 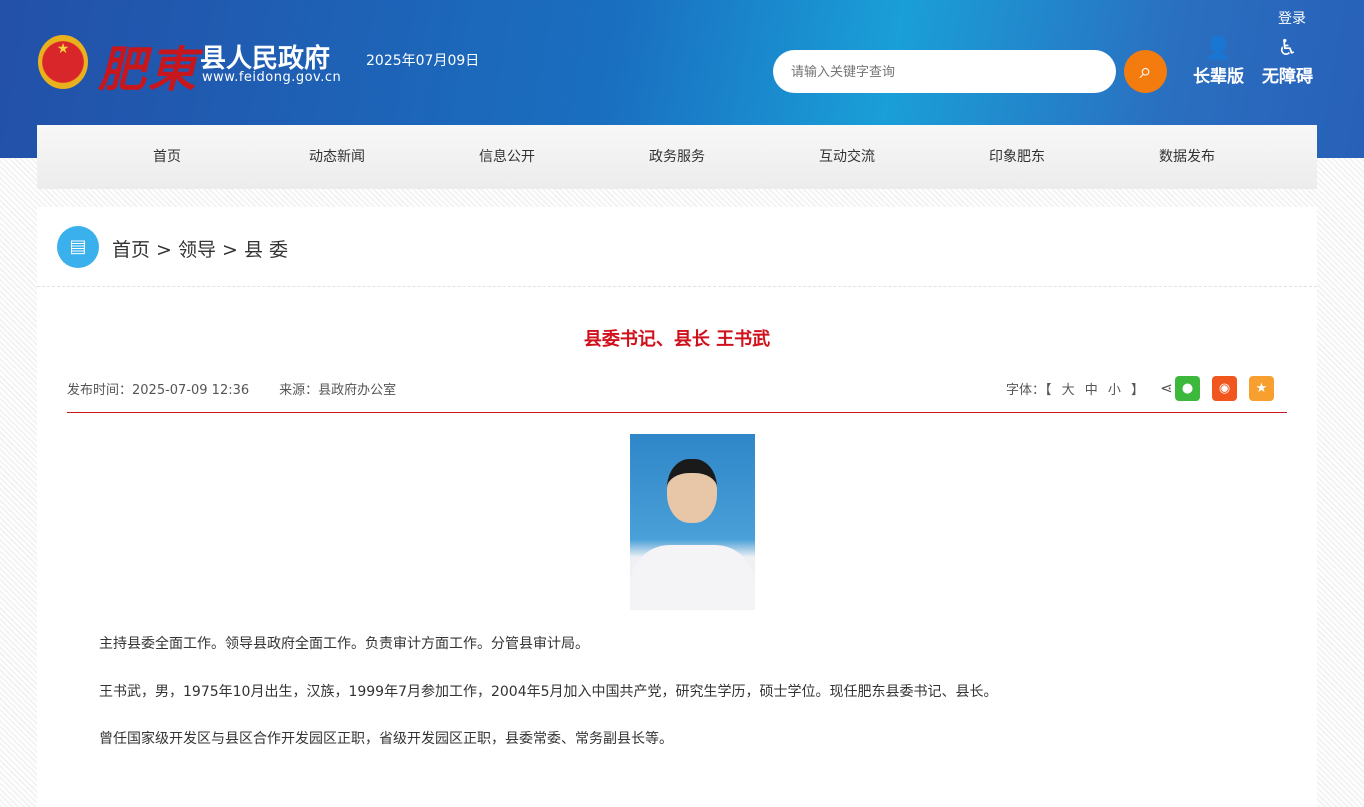 What do you see at coordinates (337, 157) in the screenshot?
I see `nav-news: 动态新闻` at bounding box center [337, 157].